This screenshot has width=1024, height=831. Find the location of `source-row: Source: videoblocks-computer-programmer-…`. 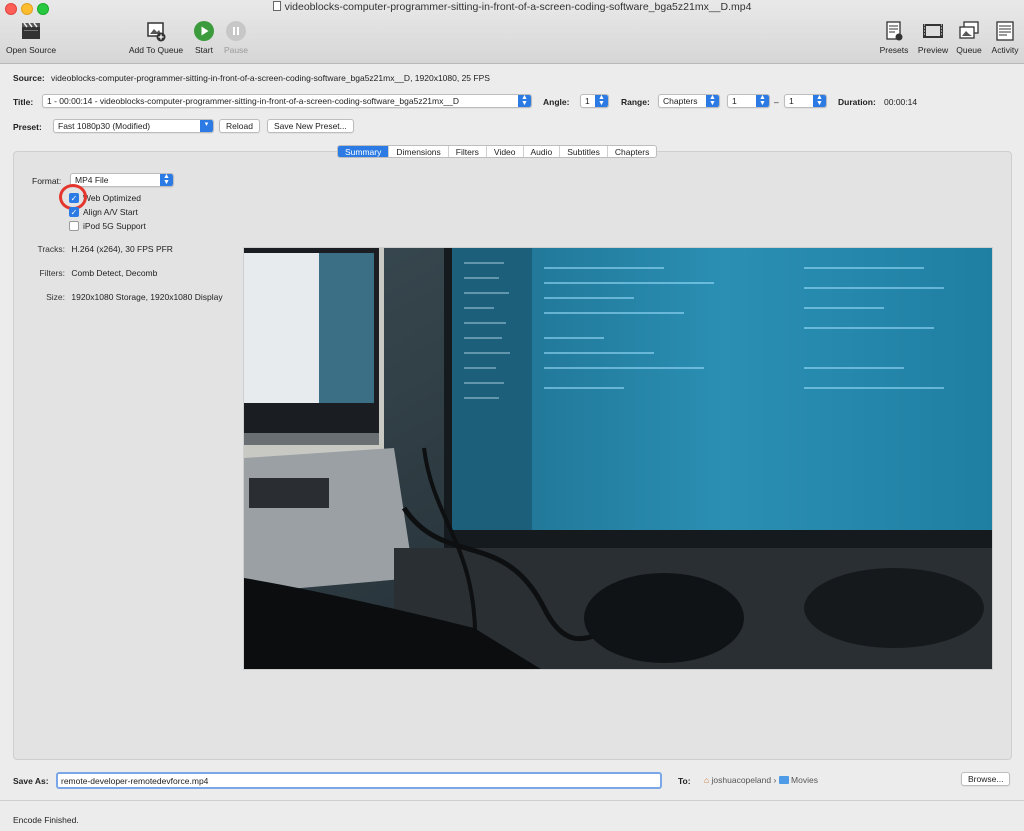

source-row: Source: videoblocks-computer-programmer-… is located at coordinates (251, 78).